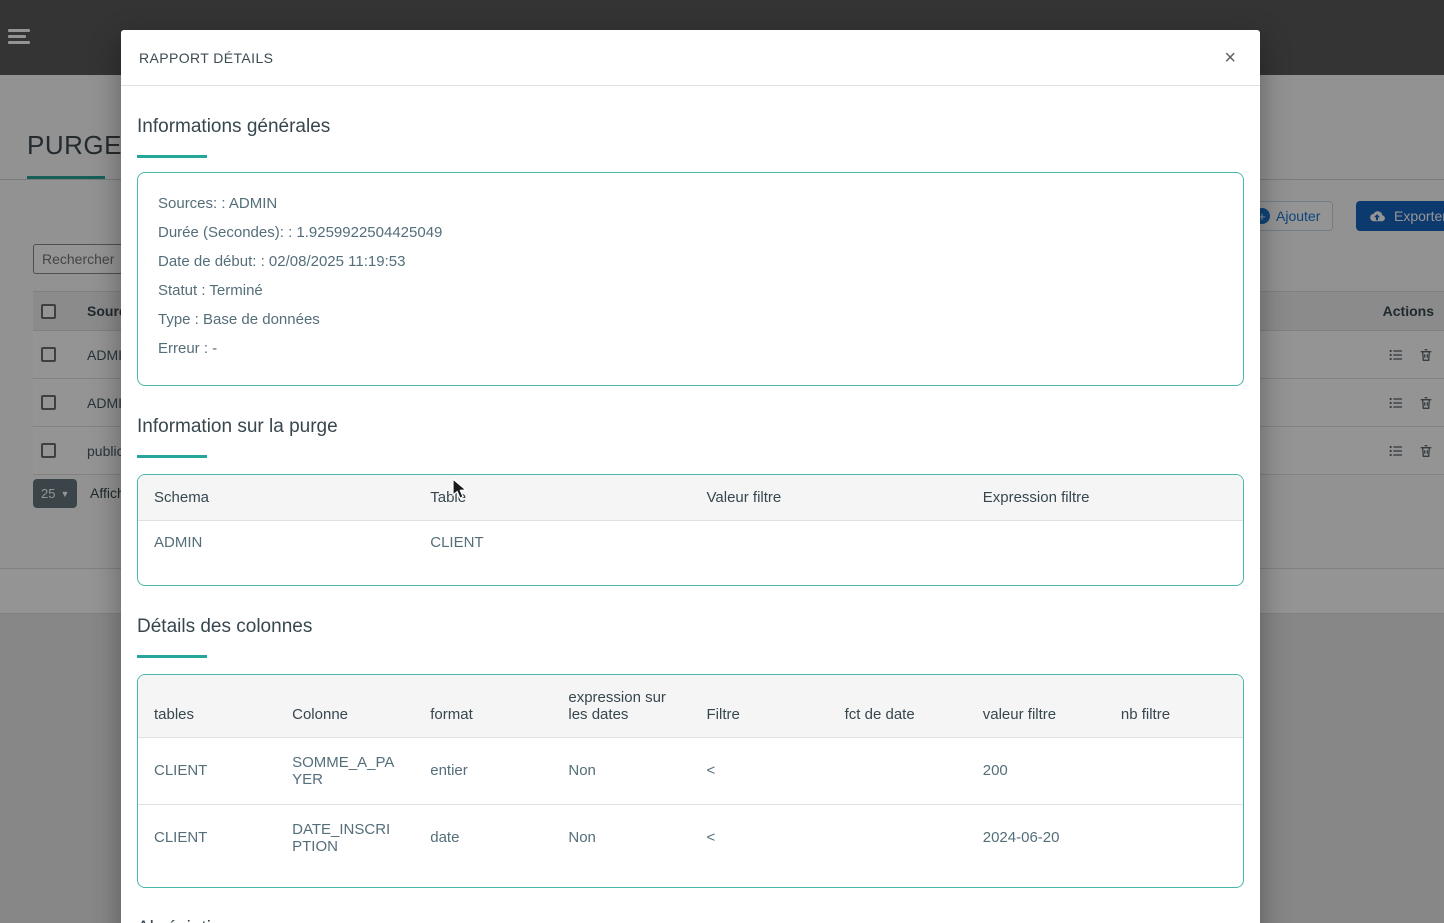 The width and height of the screenshot is (1444, 923). Describe the element at coordinates (457, 542) in the screenshot. I see `purge-cell: CLIENT` at that location.